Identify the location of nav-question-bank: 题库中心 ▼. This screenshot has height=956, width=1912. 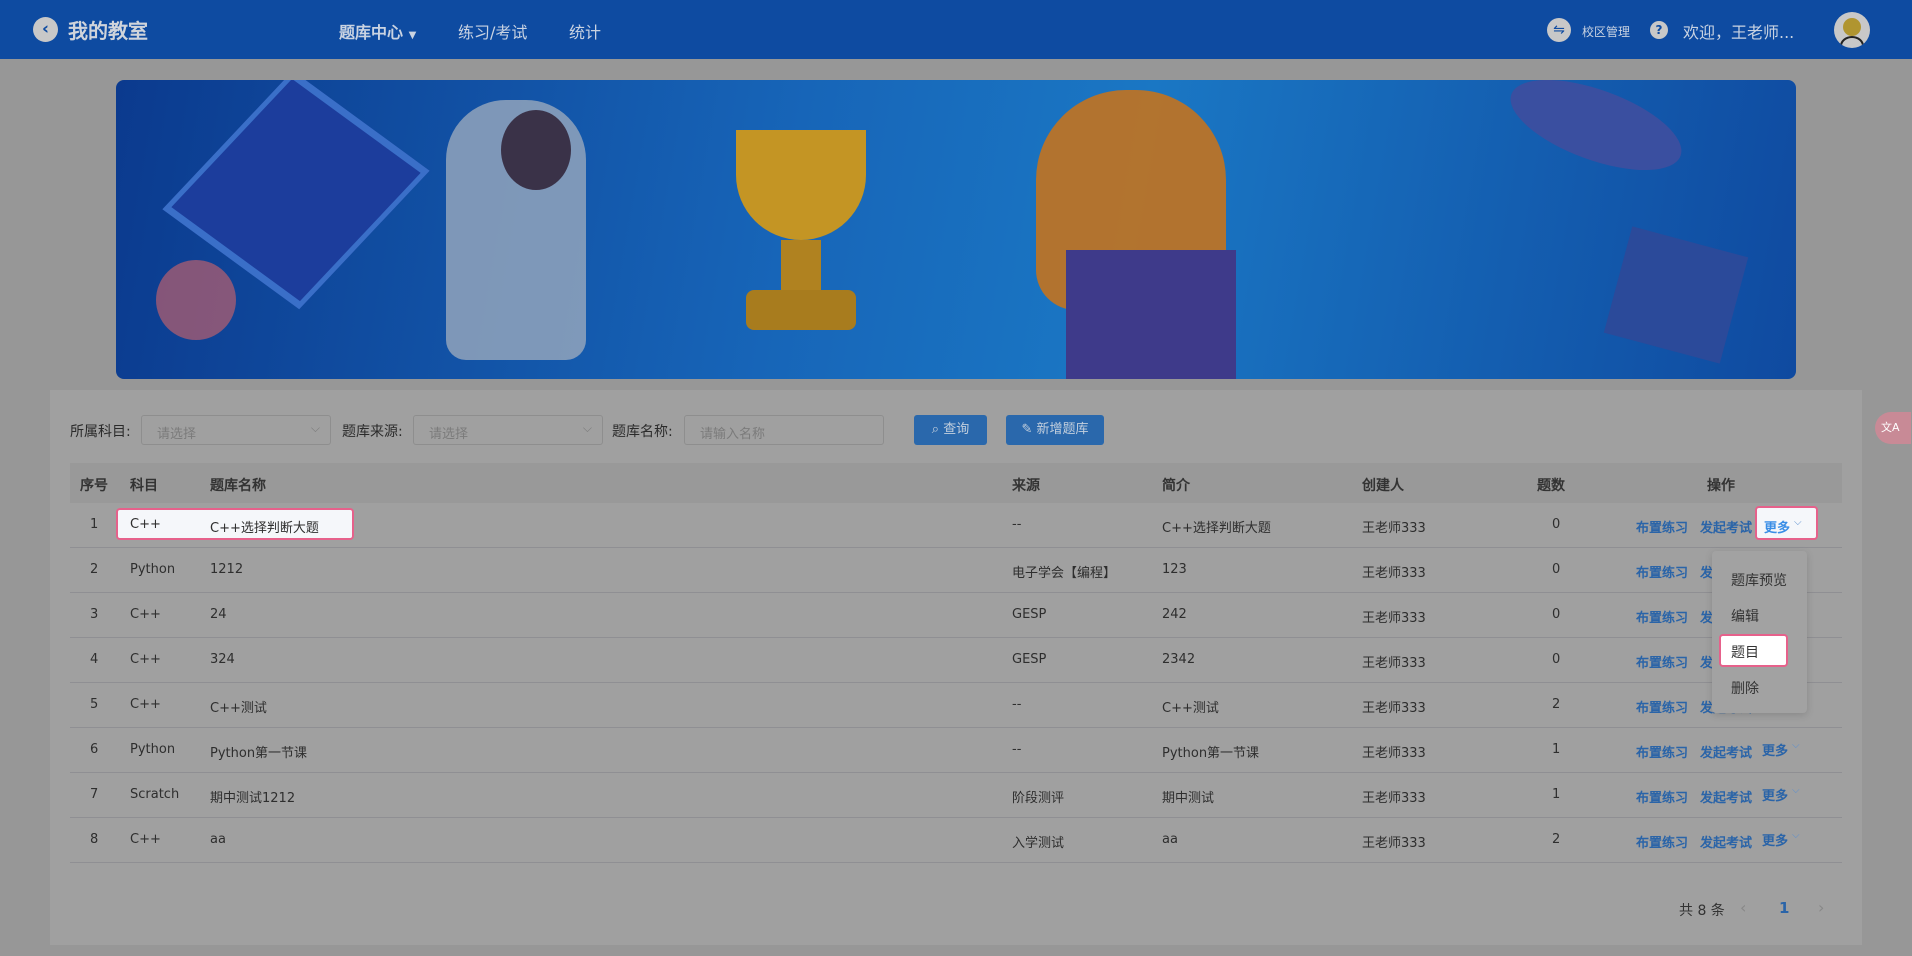
(377, 31).